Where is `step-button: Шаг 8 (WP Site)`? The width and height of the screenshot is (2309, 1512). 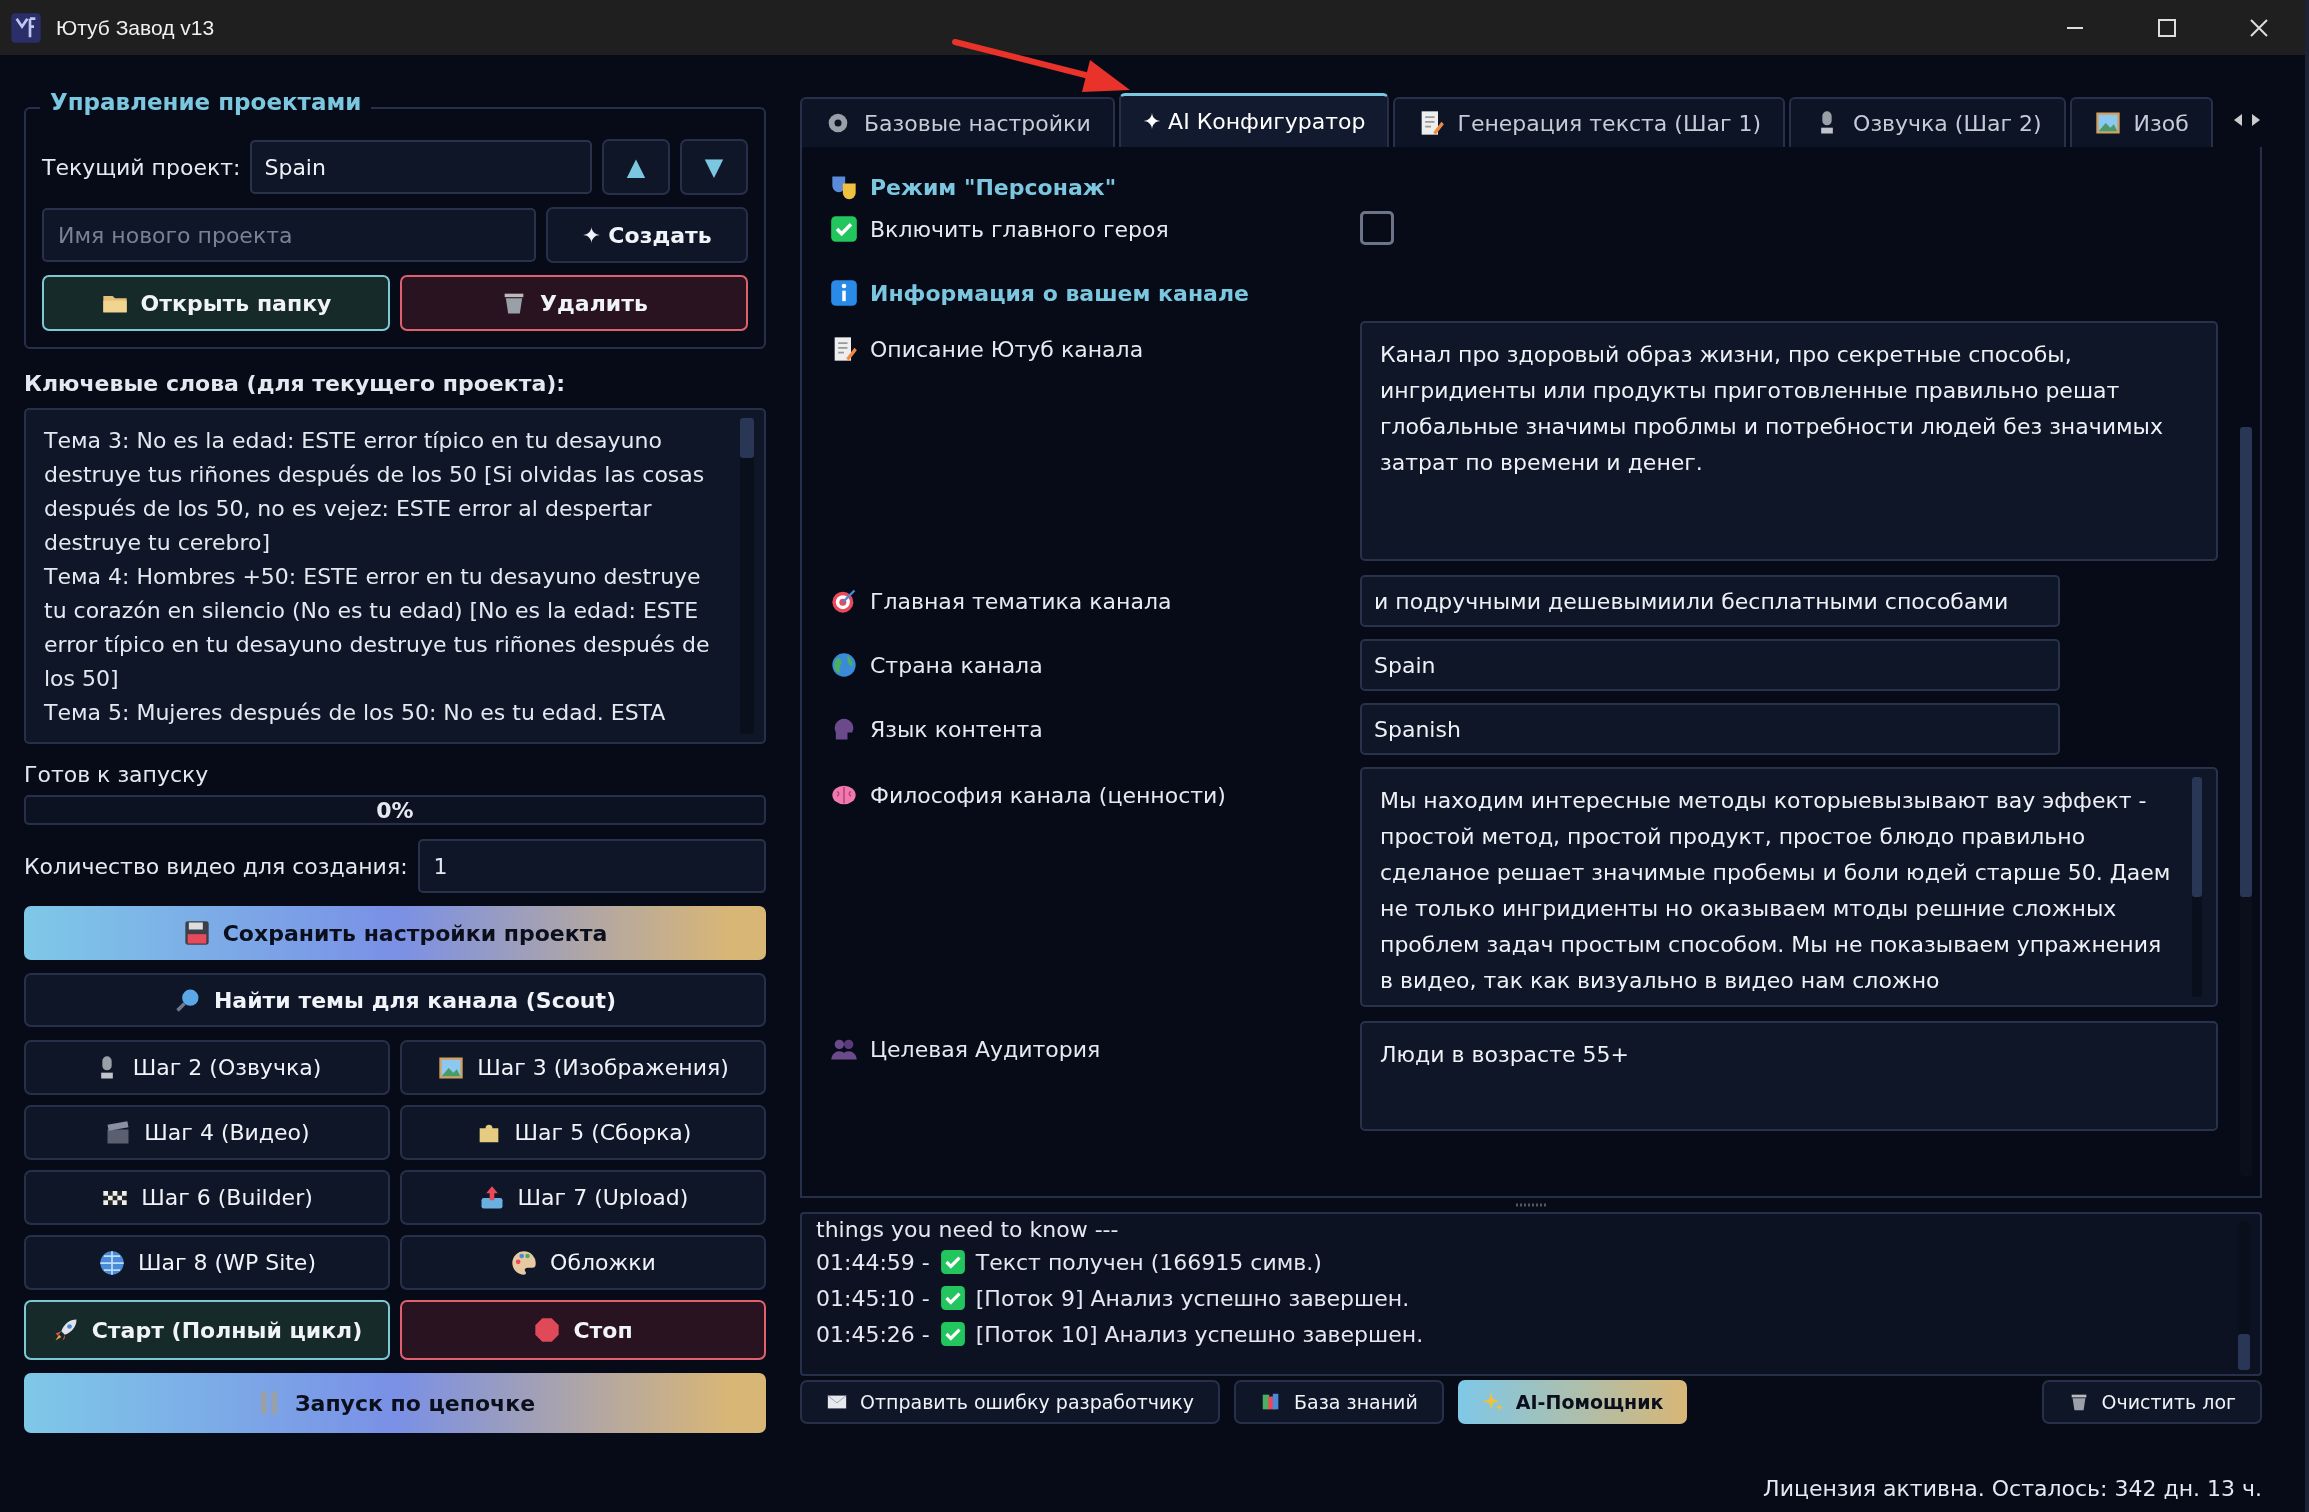
step-button: Шаг 8 (WP Site) is located at coordinates (207, 1262).